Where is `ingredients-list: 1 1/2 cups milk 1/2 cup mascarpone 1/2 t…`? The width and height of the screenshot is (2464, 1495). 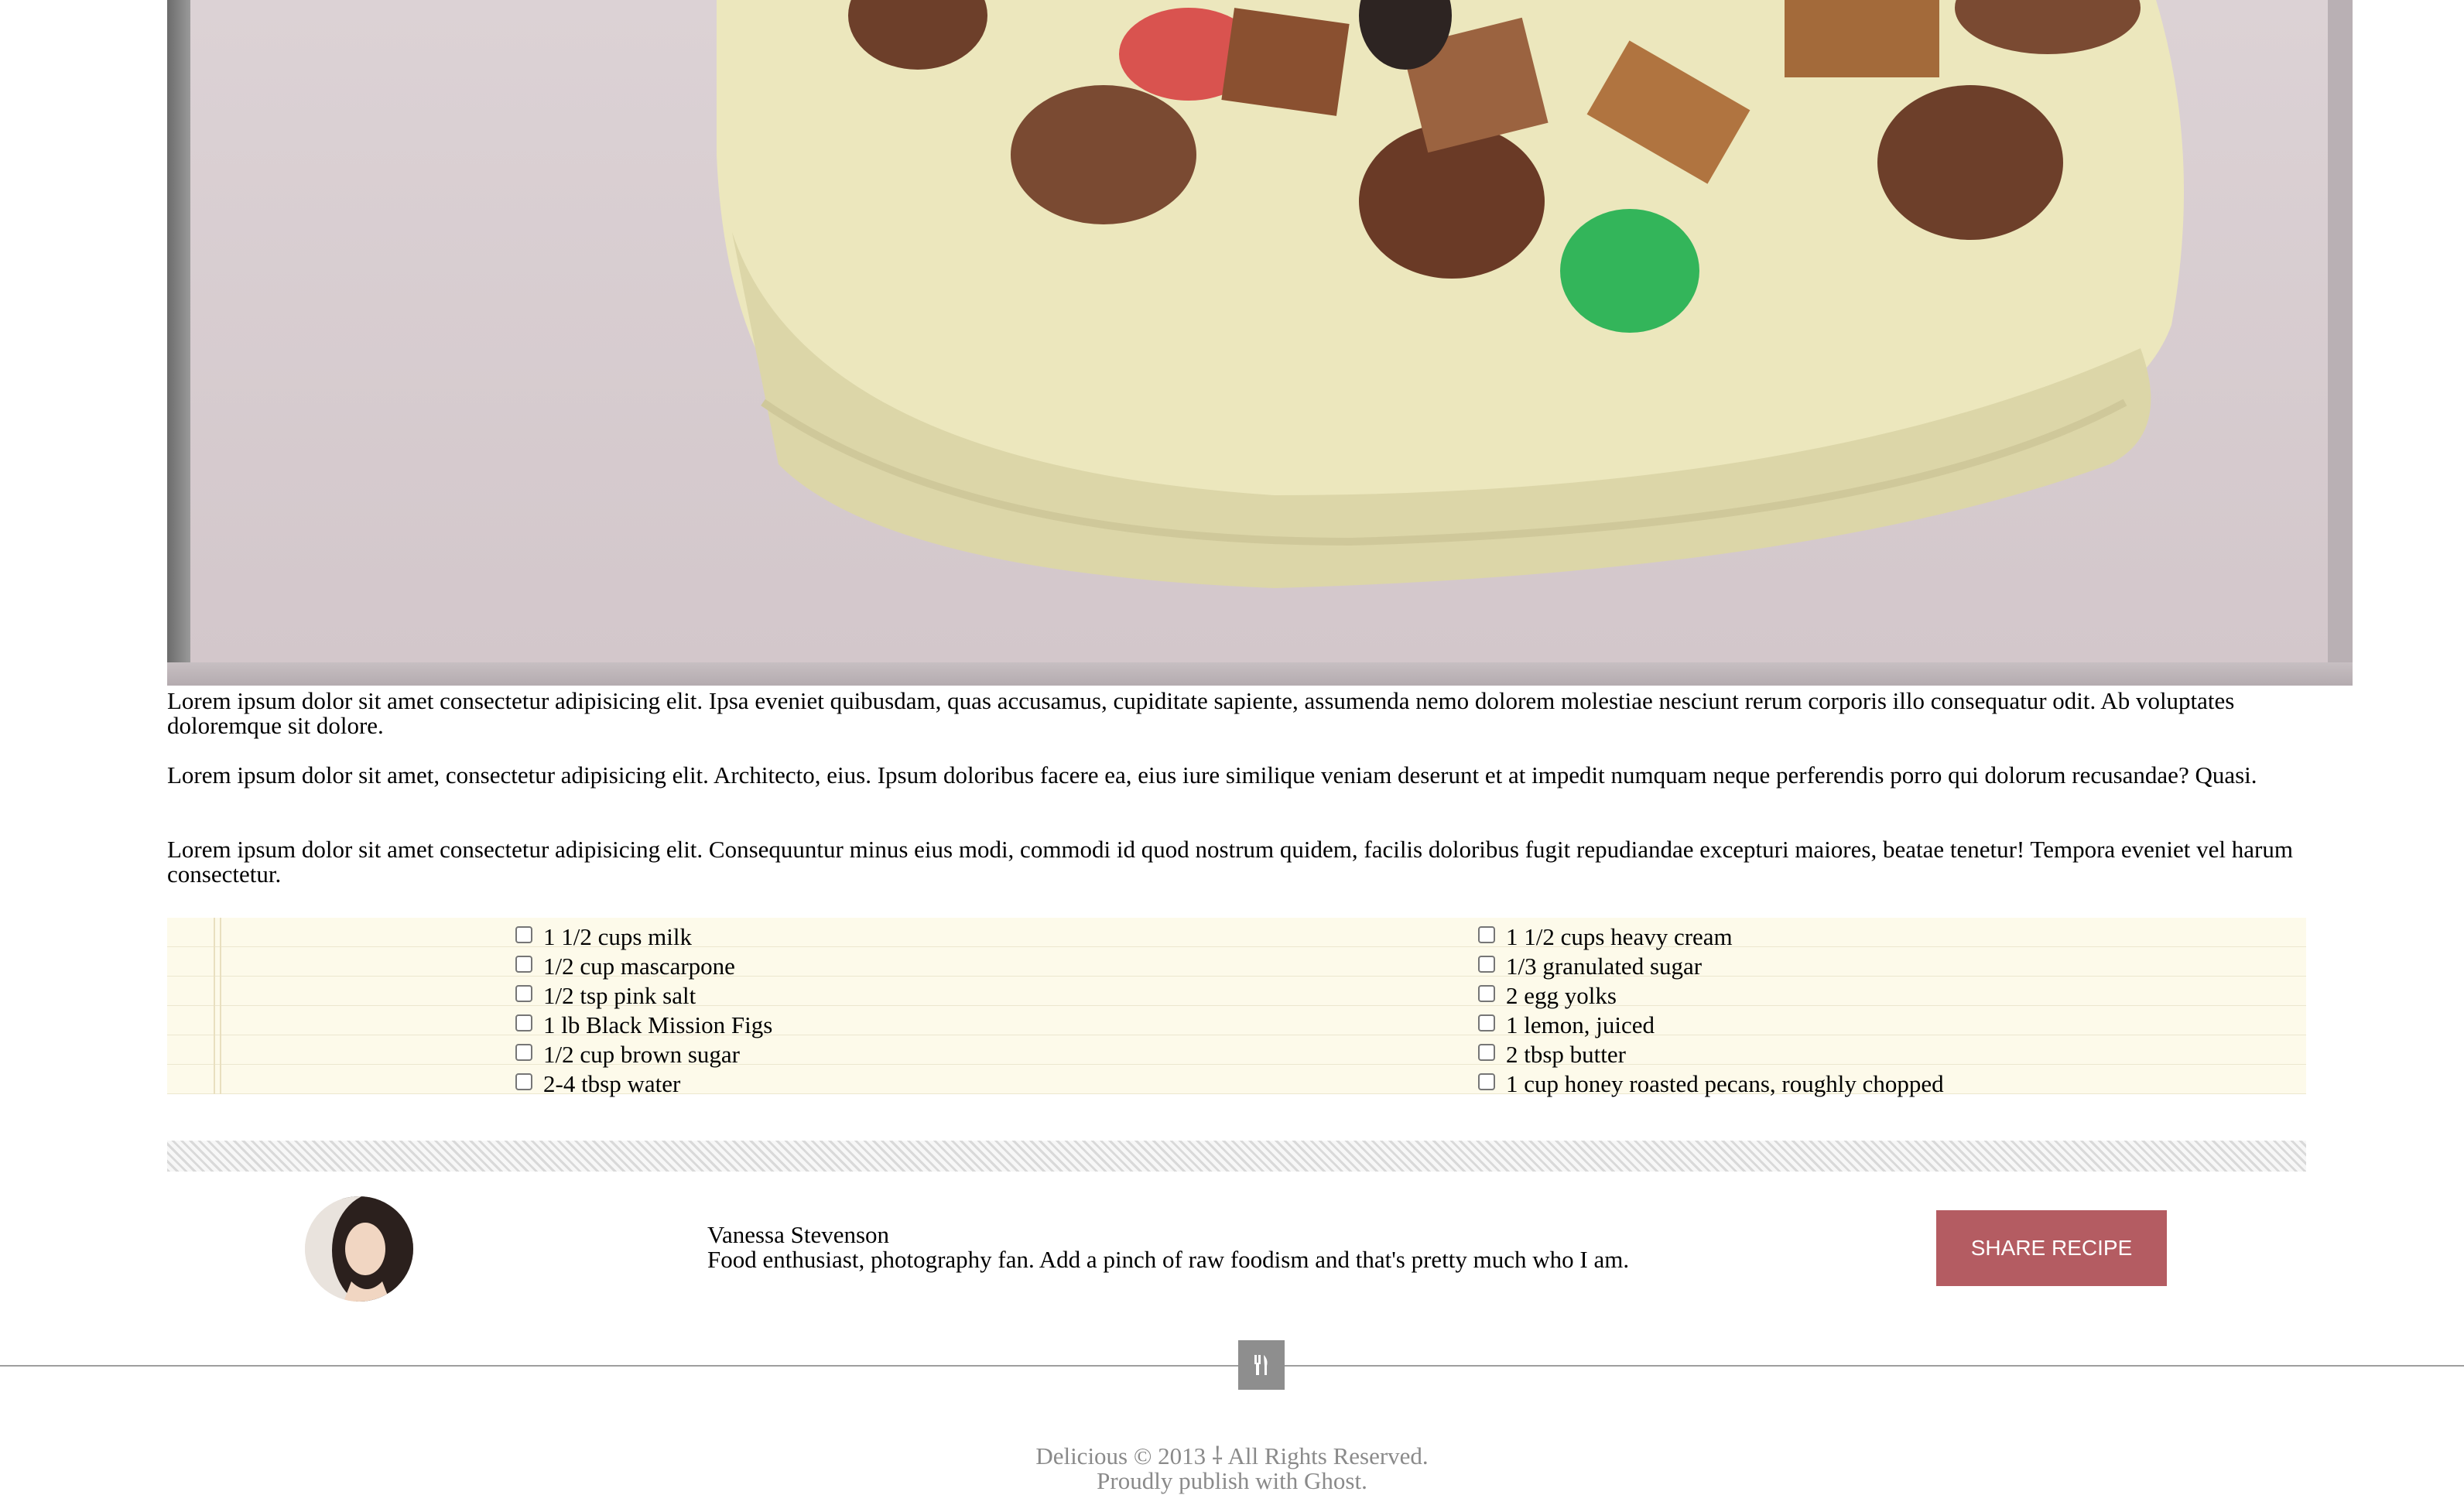
ingredients-list: 1 1/2 cups milk 1/2 cup mascarpone 1/2 t… is located at coordinates (1236, 1007).